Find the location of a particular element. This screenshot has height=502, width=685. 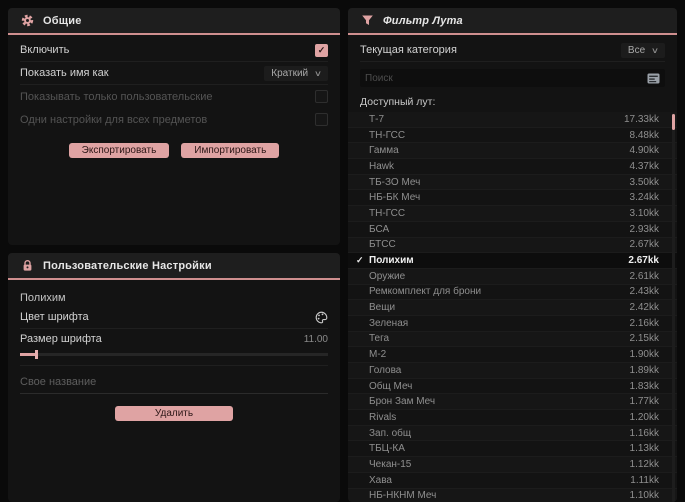

loot-item-value: 1.20kk is located at coordinates (644, 417).